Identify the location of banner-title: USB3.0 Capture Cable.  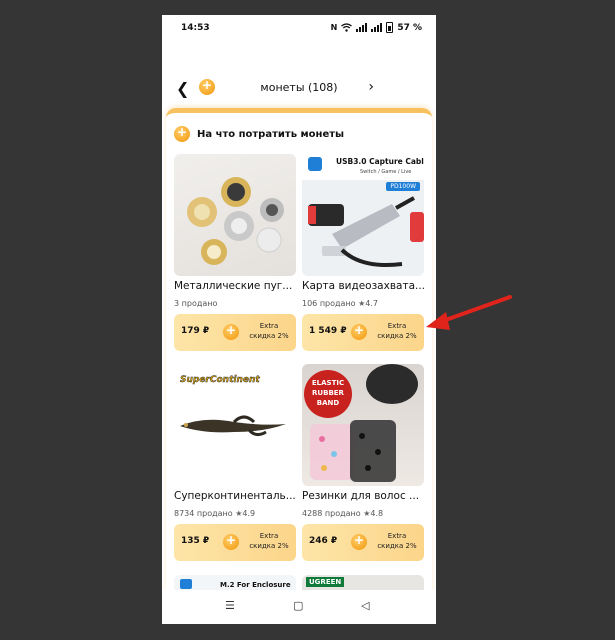
(380, 161).